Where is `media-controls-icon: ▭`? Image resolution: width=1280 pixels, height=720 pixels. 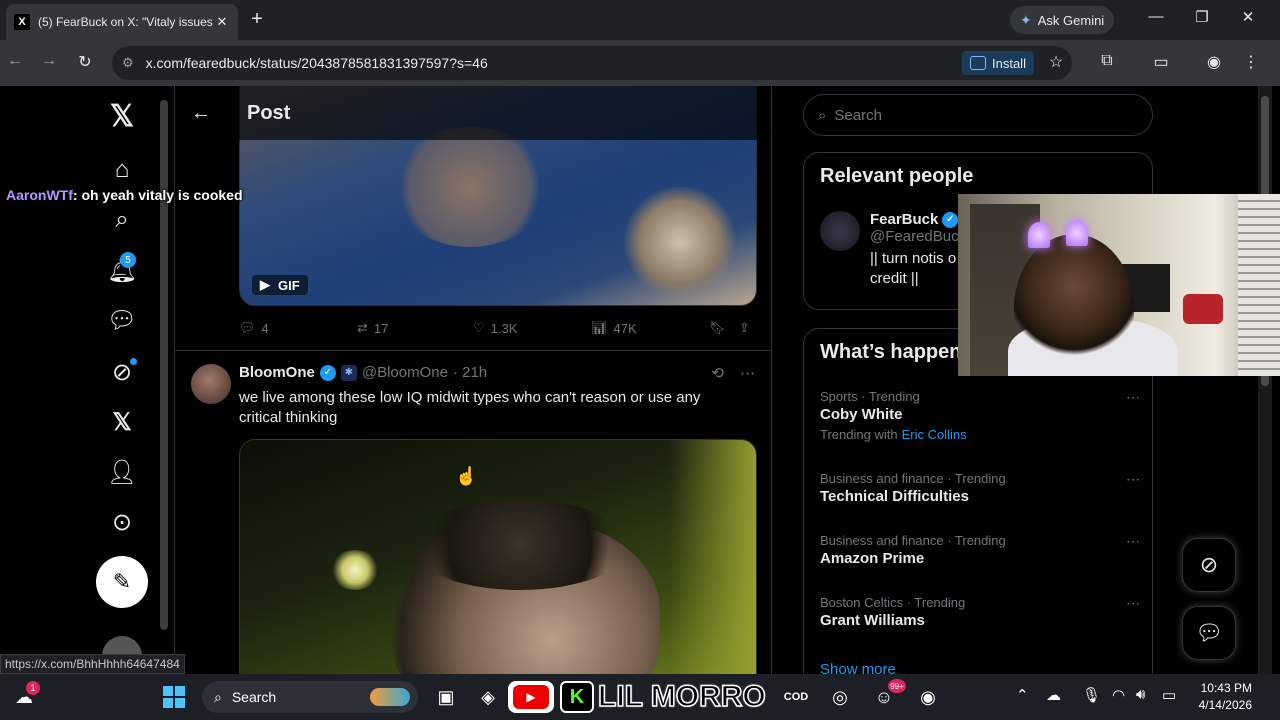
media-controls-icon: ▭ is located at coordinates (1161, 62).